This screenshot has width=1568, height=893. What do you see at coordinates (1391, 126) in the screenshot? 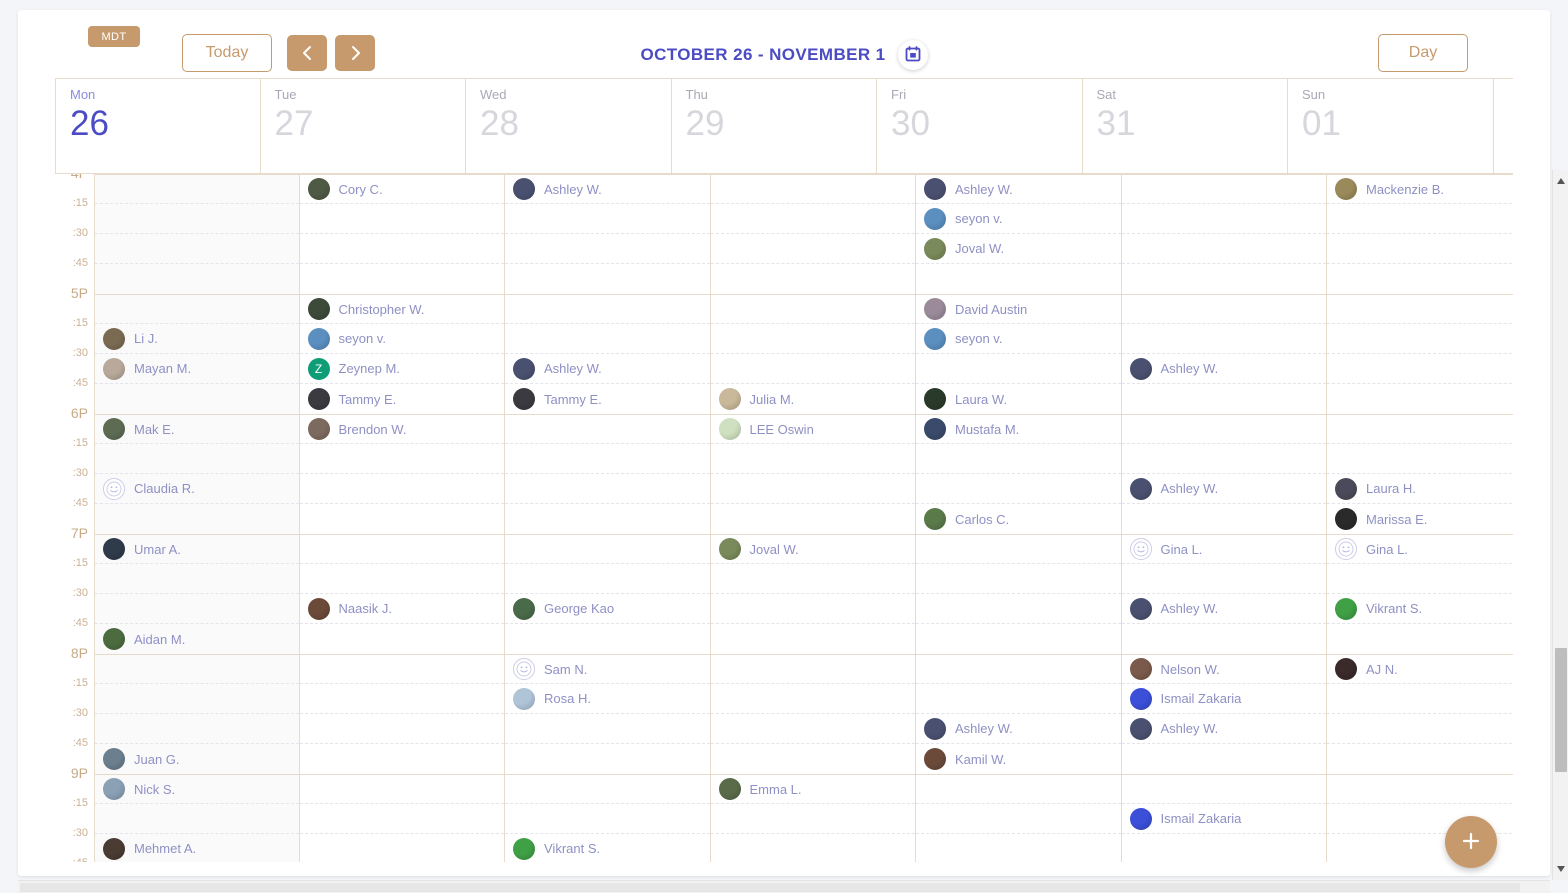
I see `day-header-sun: Sun 01` at bounding box center [1391, 126].